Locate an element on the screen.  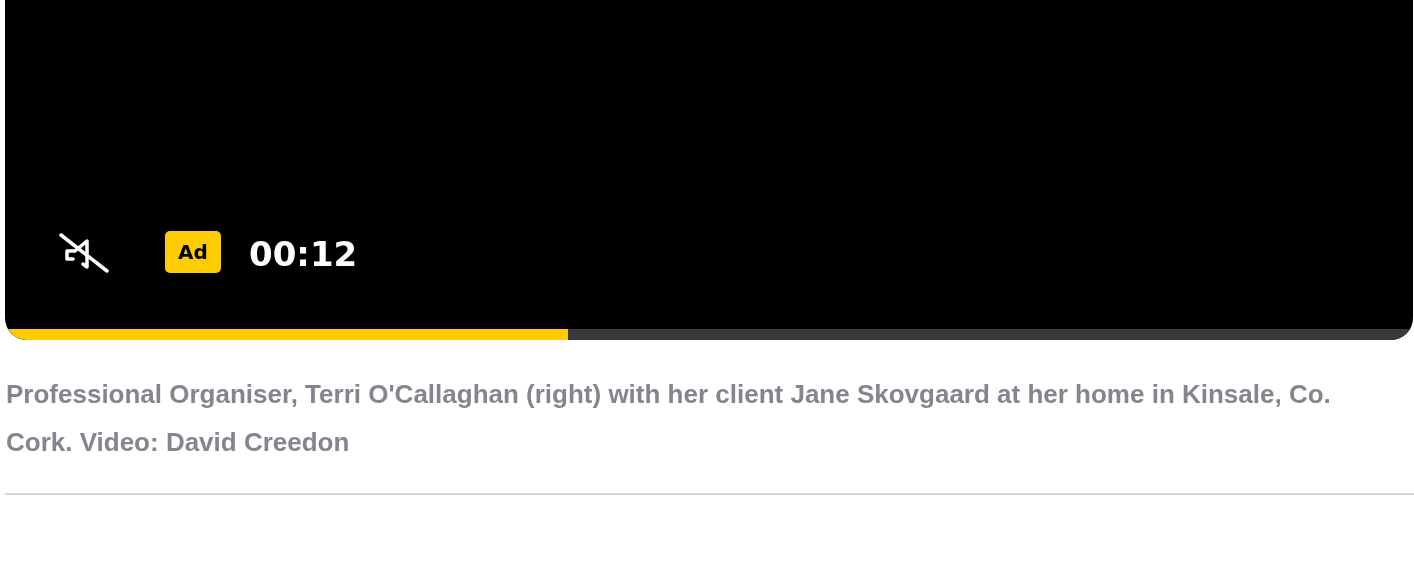
video-caption: Professional Organiser, Terri O'Callaghan (right) with her client Jane Skovgaard at her home in Kinsale, Co. Cork. Video: David Creedon is located at coordinates (669, 418).